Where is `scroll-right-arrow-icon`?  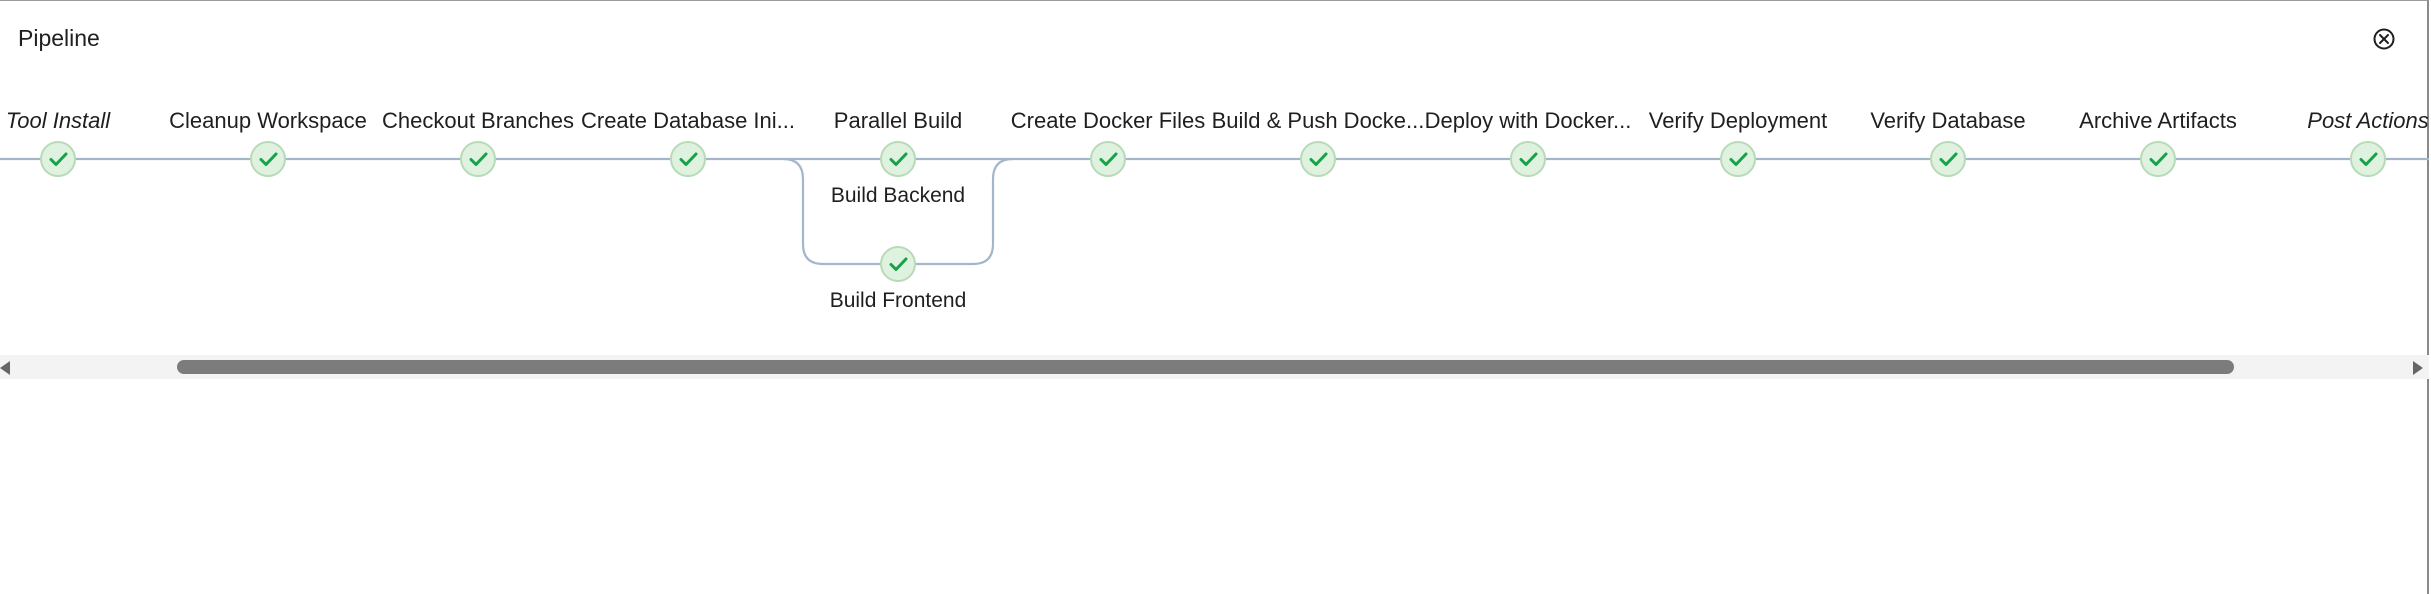 scroll-right-arrow-icon is located at coordinates (2418, 368).